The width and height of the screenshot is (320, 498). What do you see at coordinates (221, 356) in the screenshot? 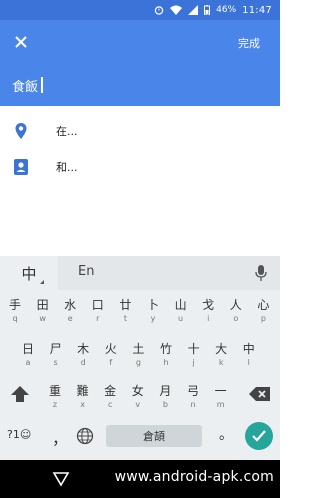
I see `key-k: 大k` at bounding box center [221, 356].